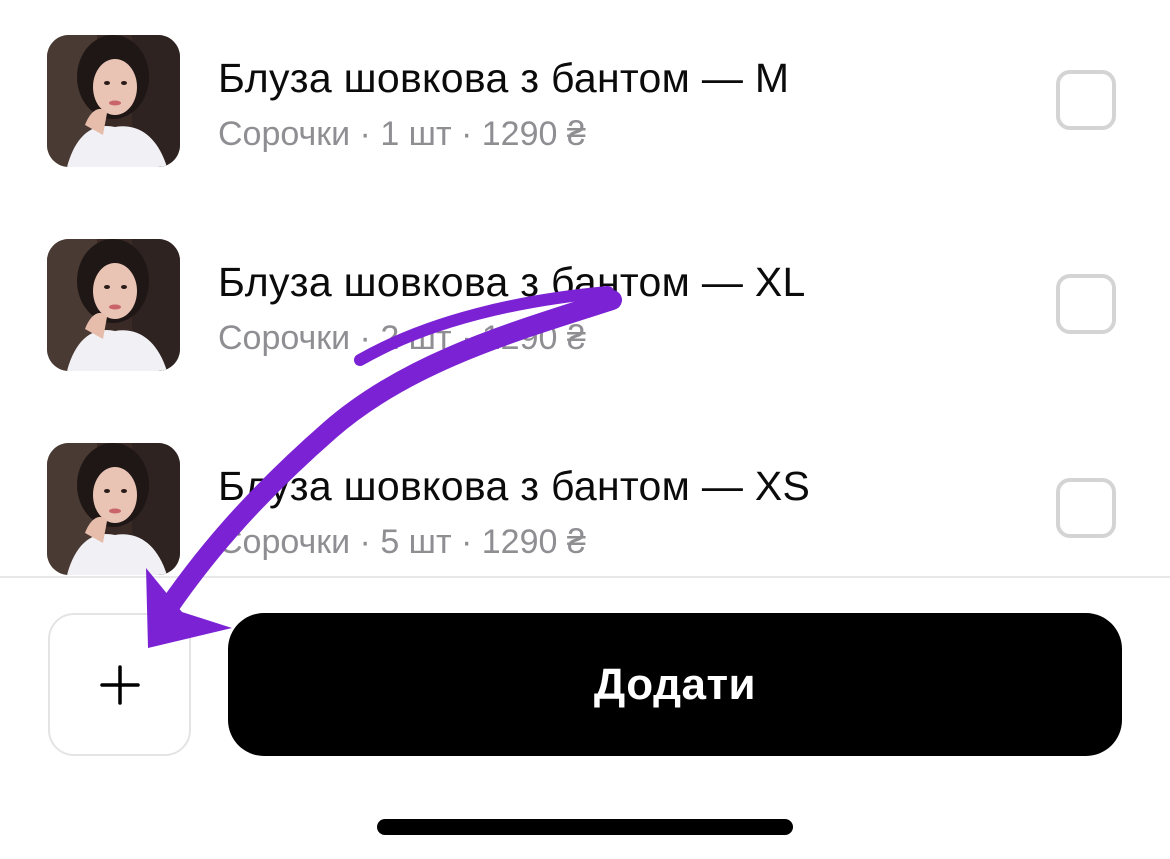 This screenshot has height=859, width=1170. Describe the element at coordinates (504, 78) in the screenshot. I see `item-title: Блуза шовкова з бантом — M` at that location.